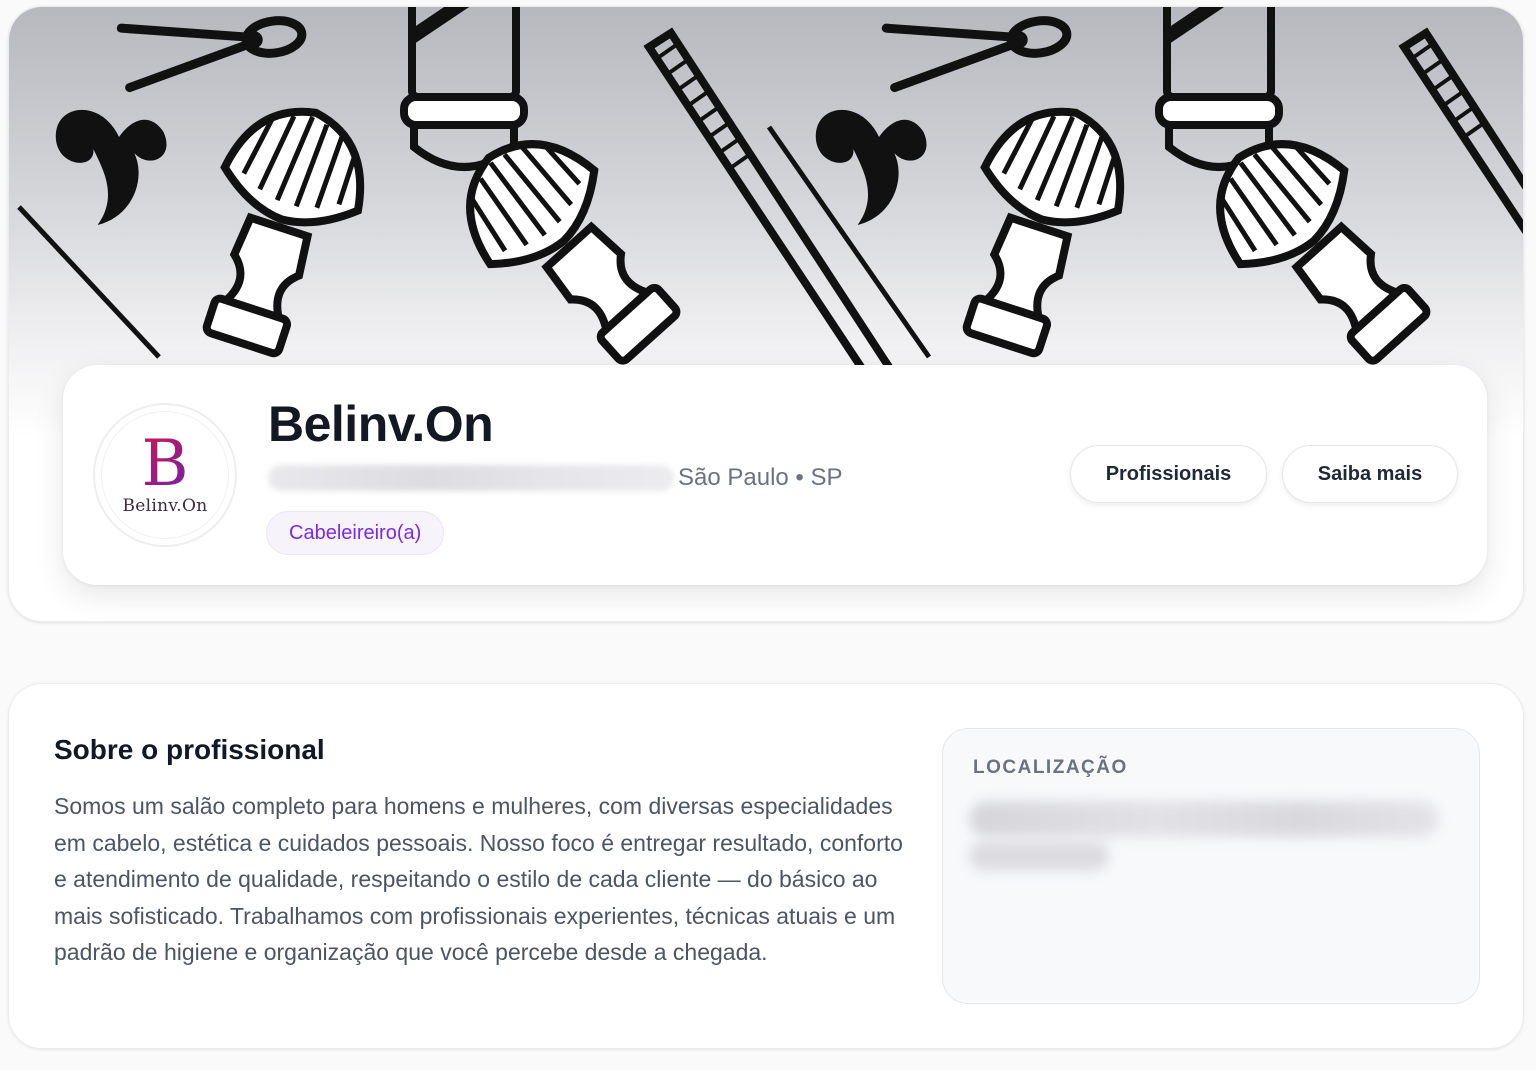 This screenshot has height=1070, width=1536. What do you see at coordinates (165, 464) in the screenshot?
I see `logo-letter: B` at bounding box center [165, 464].